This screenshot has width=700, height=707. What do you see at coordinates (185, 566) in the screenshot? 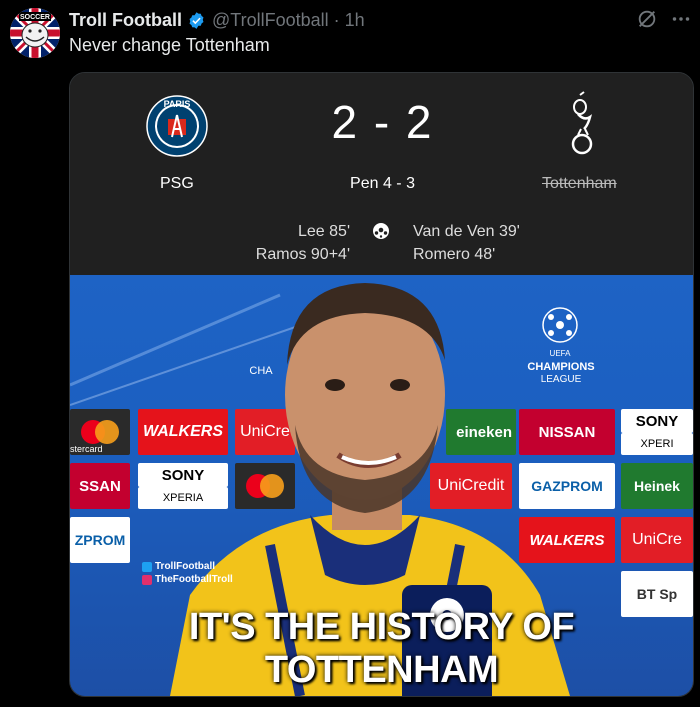
I see `twitter-handle-text: TrollFootball` at bounding box center [185, 566].